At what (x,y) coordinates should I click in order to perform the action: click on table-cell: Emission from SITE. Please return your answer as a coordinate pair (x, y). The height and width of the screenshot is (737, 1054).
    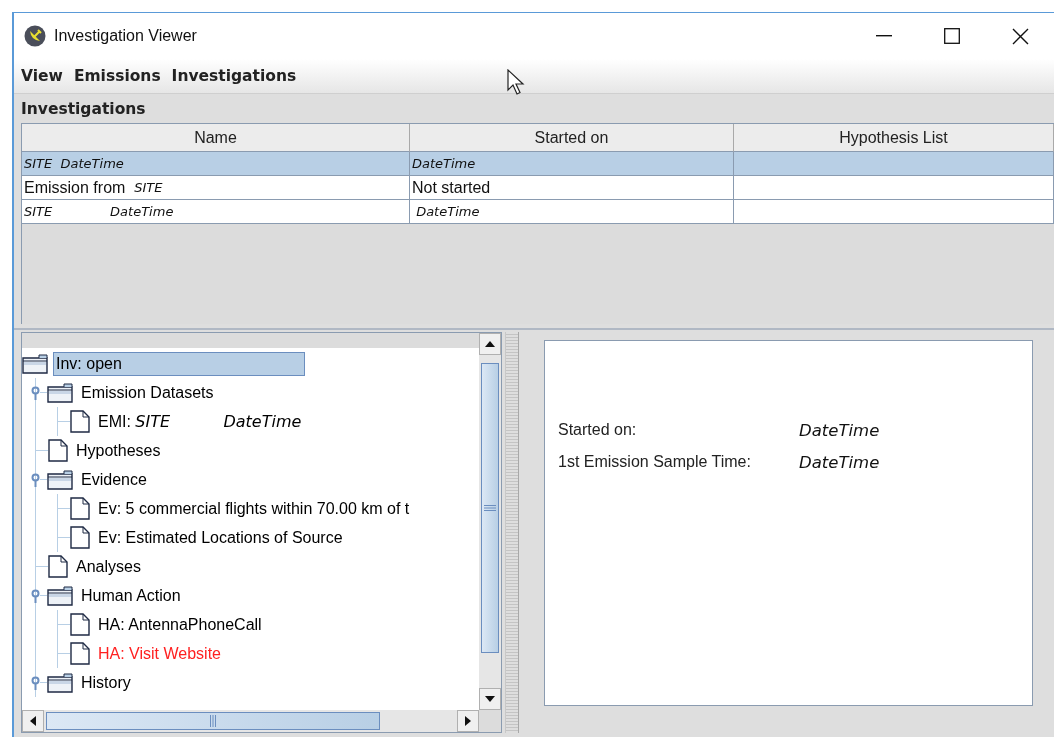
    Looking at the image, I should click on (216, 188).